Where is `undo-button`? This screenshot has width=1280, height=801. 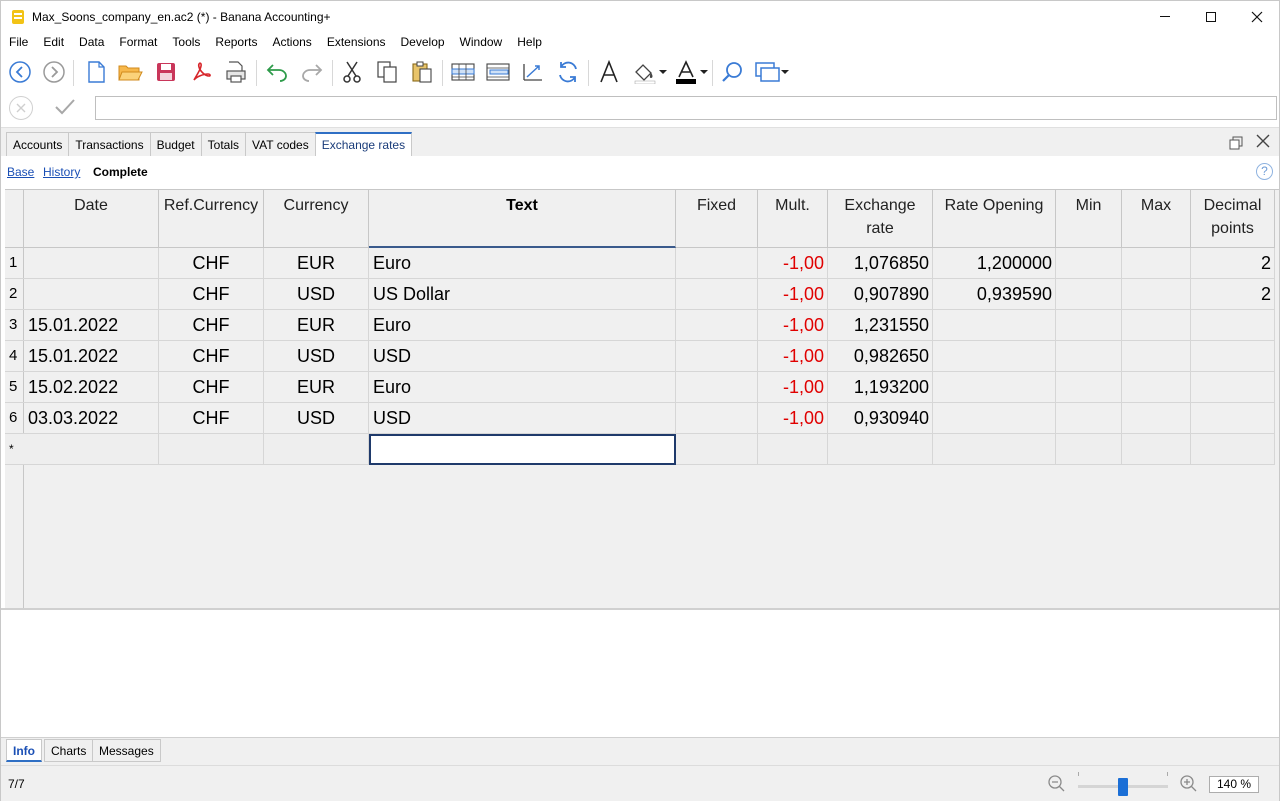 undo-button is located at coordinates (277, 72).